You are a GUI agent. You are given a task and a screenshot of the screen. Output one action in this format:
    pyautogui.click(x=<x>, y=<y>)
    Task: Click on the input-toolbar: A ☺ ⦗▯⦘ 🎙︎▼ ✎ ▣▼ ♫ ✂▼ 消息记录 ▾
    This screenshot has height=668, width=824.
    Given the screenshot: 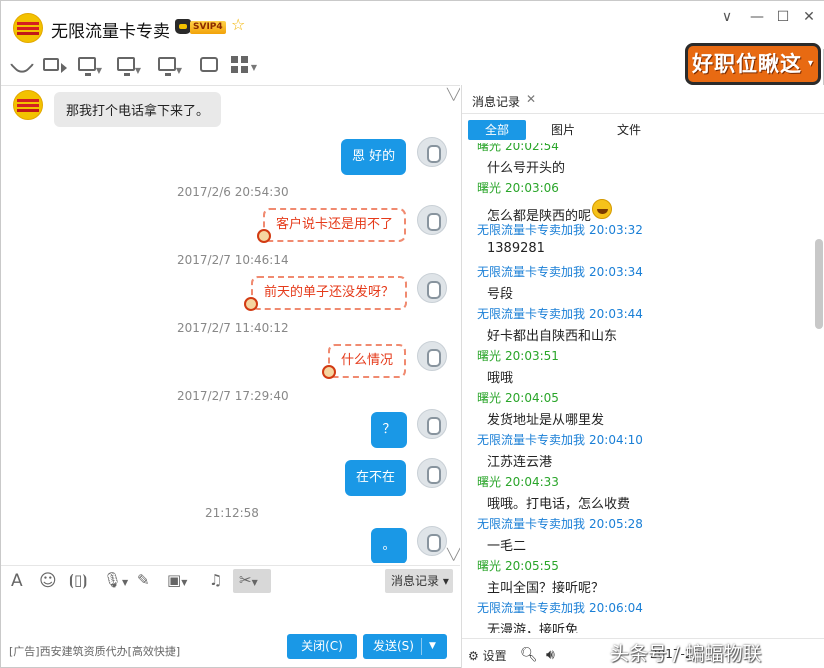 What is the action you would take?
    pyautogui.click(x=230, y=580)
    